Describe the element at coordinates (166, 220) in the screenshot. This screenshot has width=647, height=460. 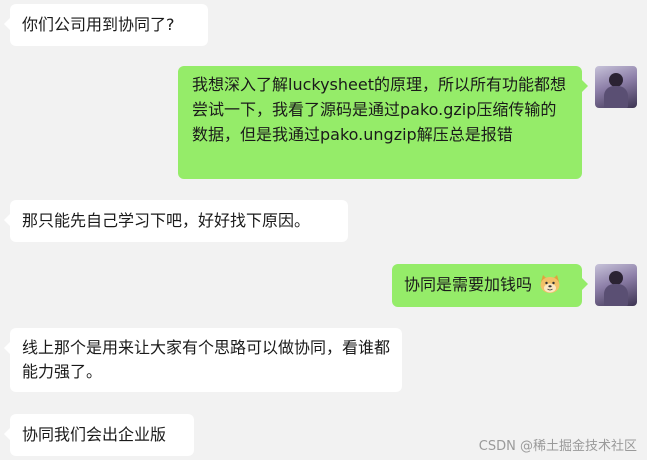
I see `message-text: 那只能先自己学习下吧，好好找下原因。` at that location.